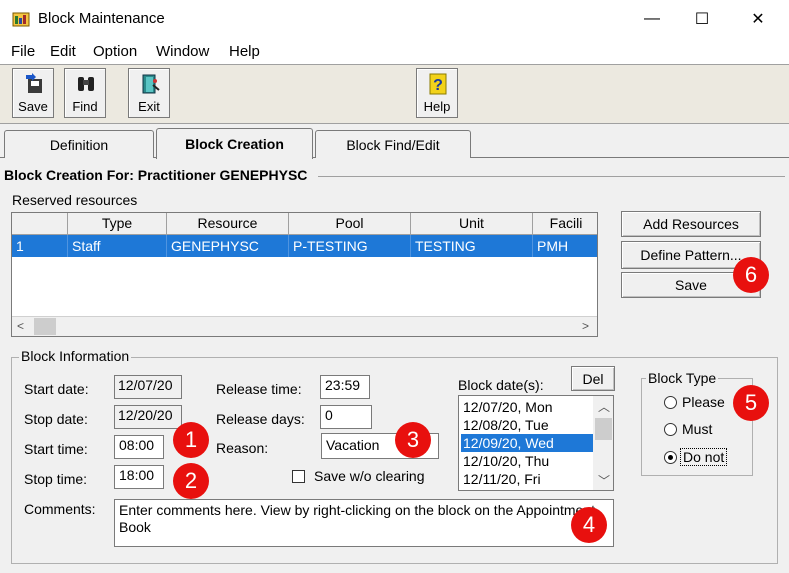  I want to click on cell-pool: P-TESTING, so click(350, 246).